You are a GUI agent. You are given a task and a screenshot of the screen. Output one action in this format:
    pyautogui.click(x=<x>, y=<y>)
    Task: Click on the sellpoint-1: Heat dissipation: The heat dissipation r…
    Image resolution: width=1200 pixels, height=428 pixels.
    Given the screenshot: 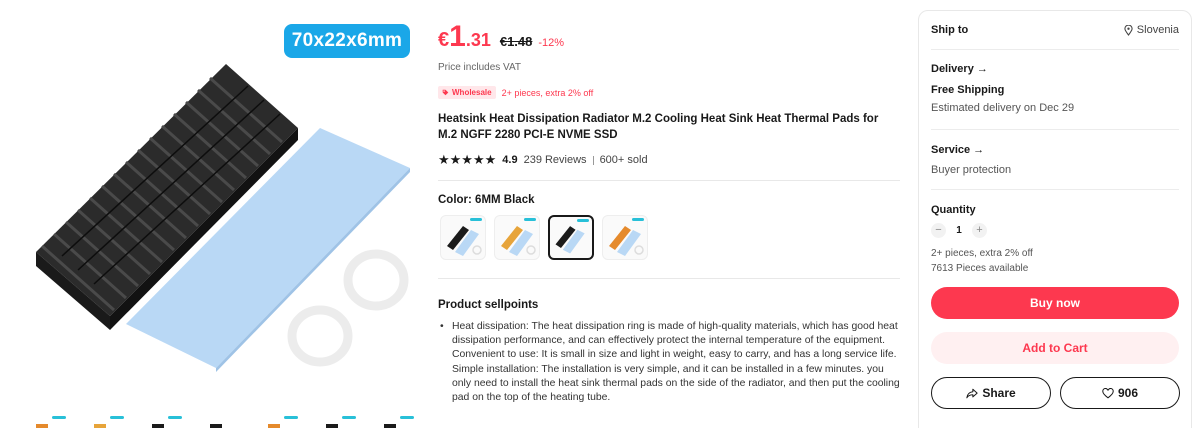 What is the action you would take?
    pyautogui.click(x=675, y=334)
    